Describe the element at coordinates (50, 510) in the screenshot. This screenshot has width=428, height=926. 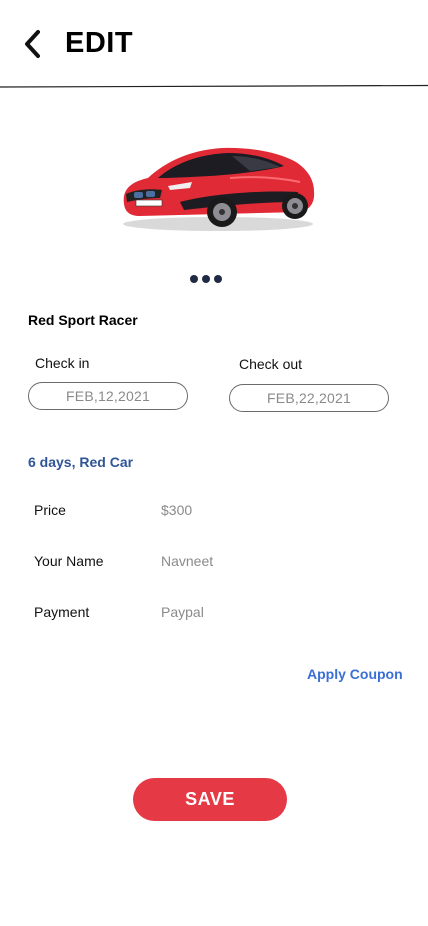
I see `price-label: Price` at that location.